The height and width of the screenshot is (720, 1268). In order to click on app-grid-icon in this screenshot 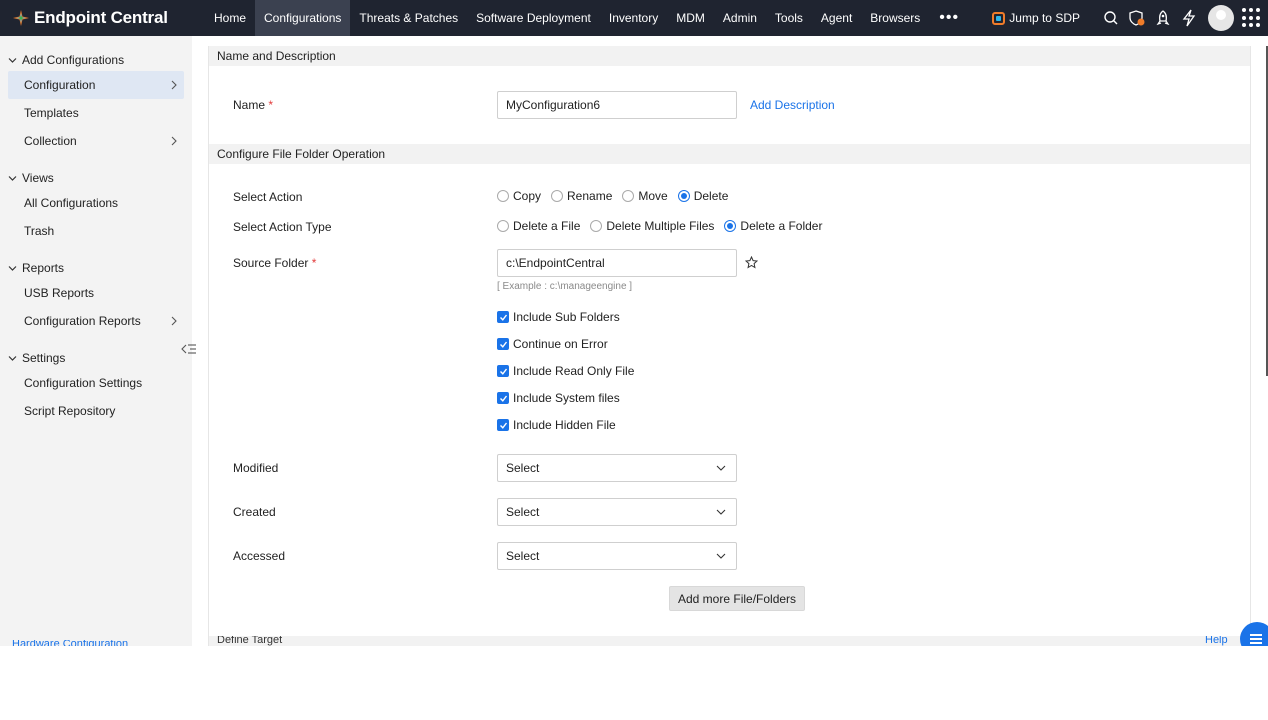, I will do `click(1252, 18)`.